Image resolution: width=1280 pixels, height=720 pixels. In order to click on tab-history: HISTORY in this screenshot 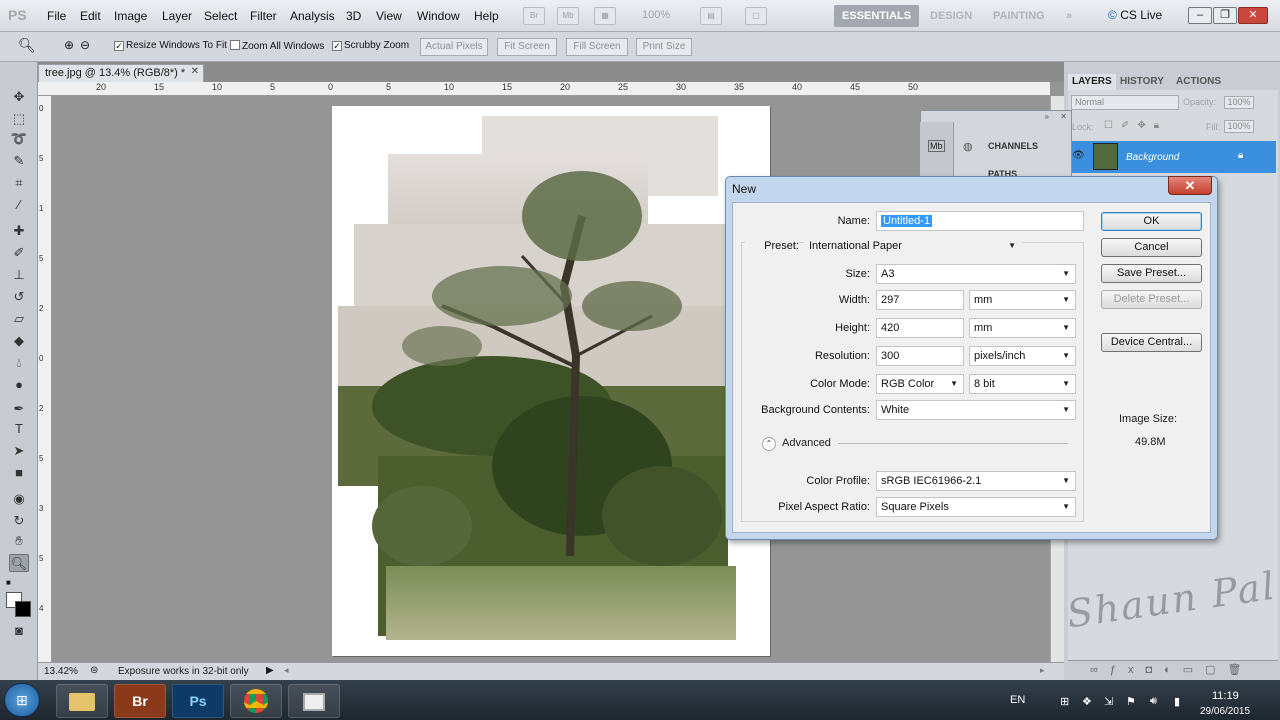, I will do `click(1142, 82)`.